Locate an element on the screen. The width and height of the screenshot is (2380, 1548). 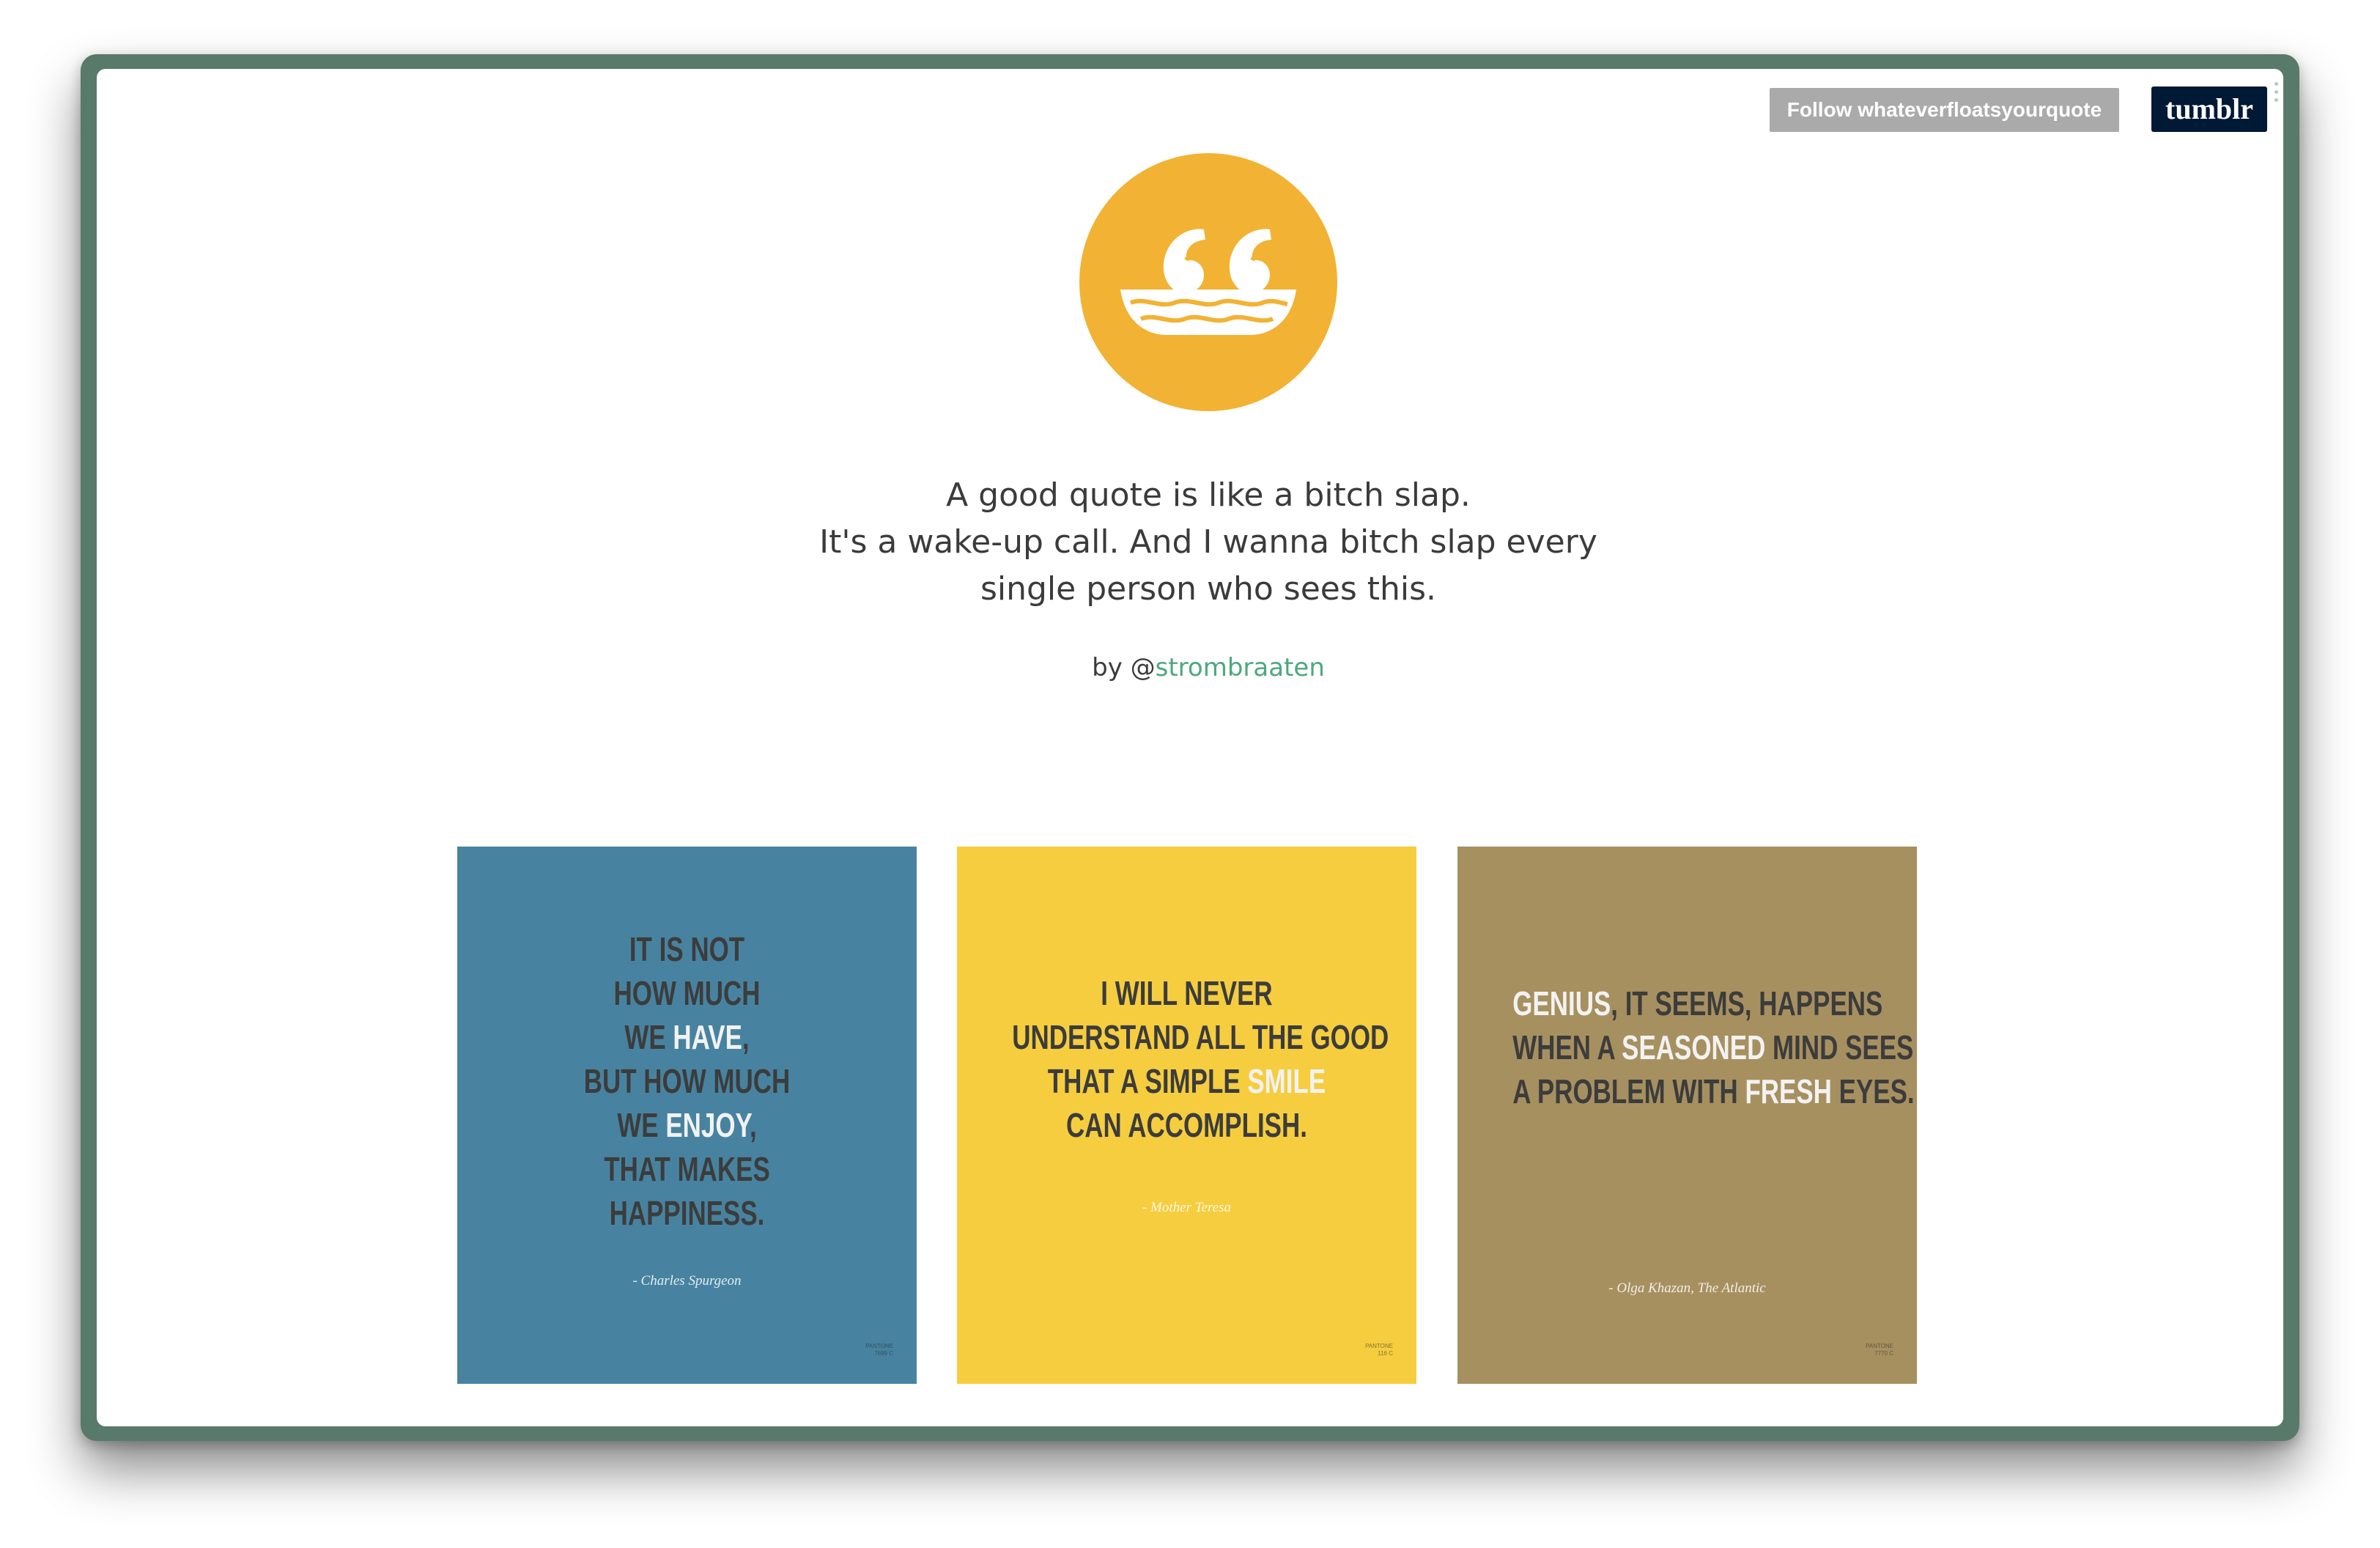
byline: by @strombraaten is located at coordinates (1208, 668).